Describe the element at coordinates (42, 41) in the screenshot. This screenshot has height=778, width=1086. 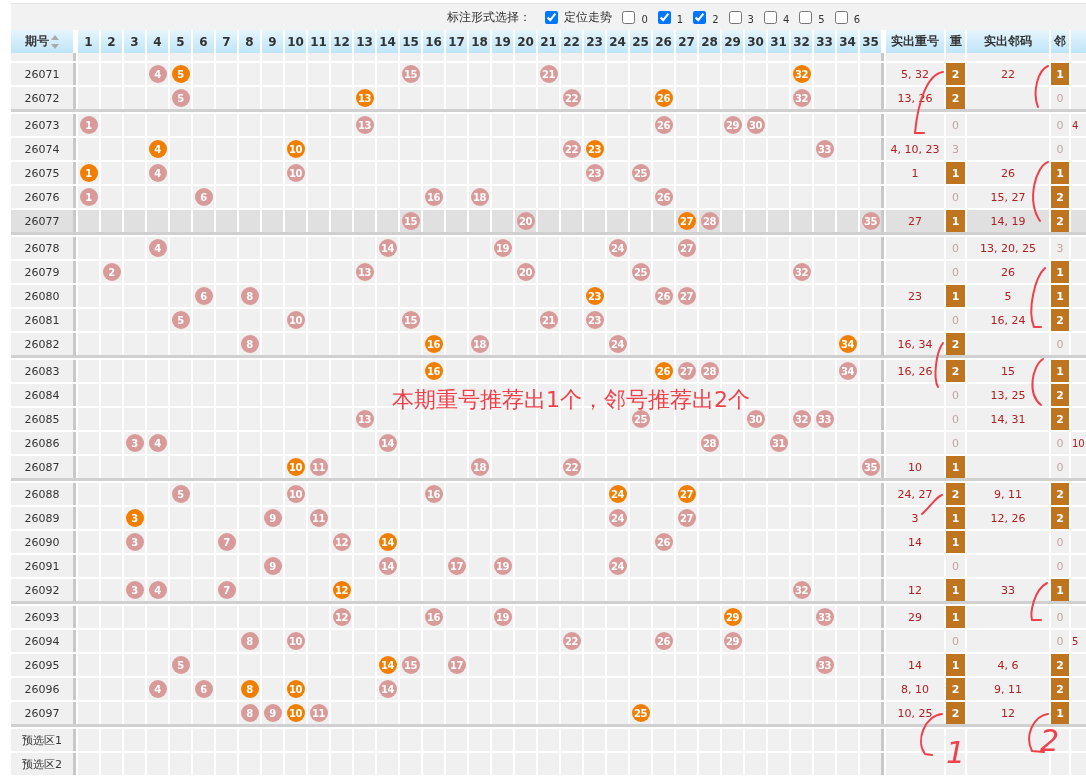
I see `column-header: 期号` at that location.